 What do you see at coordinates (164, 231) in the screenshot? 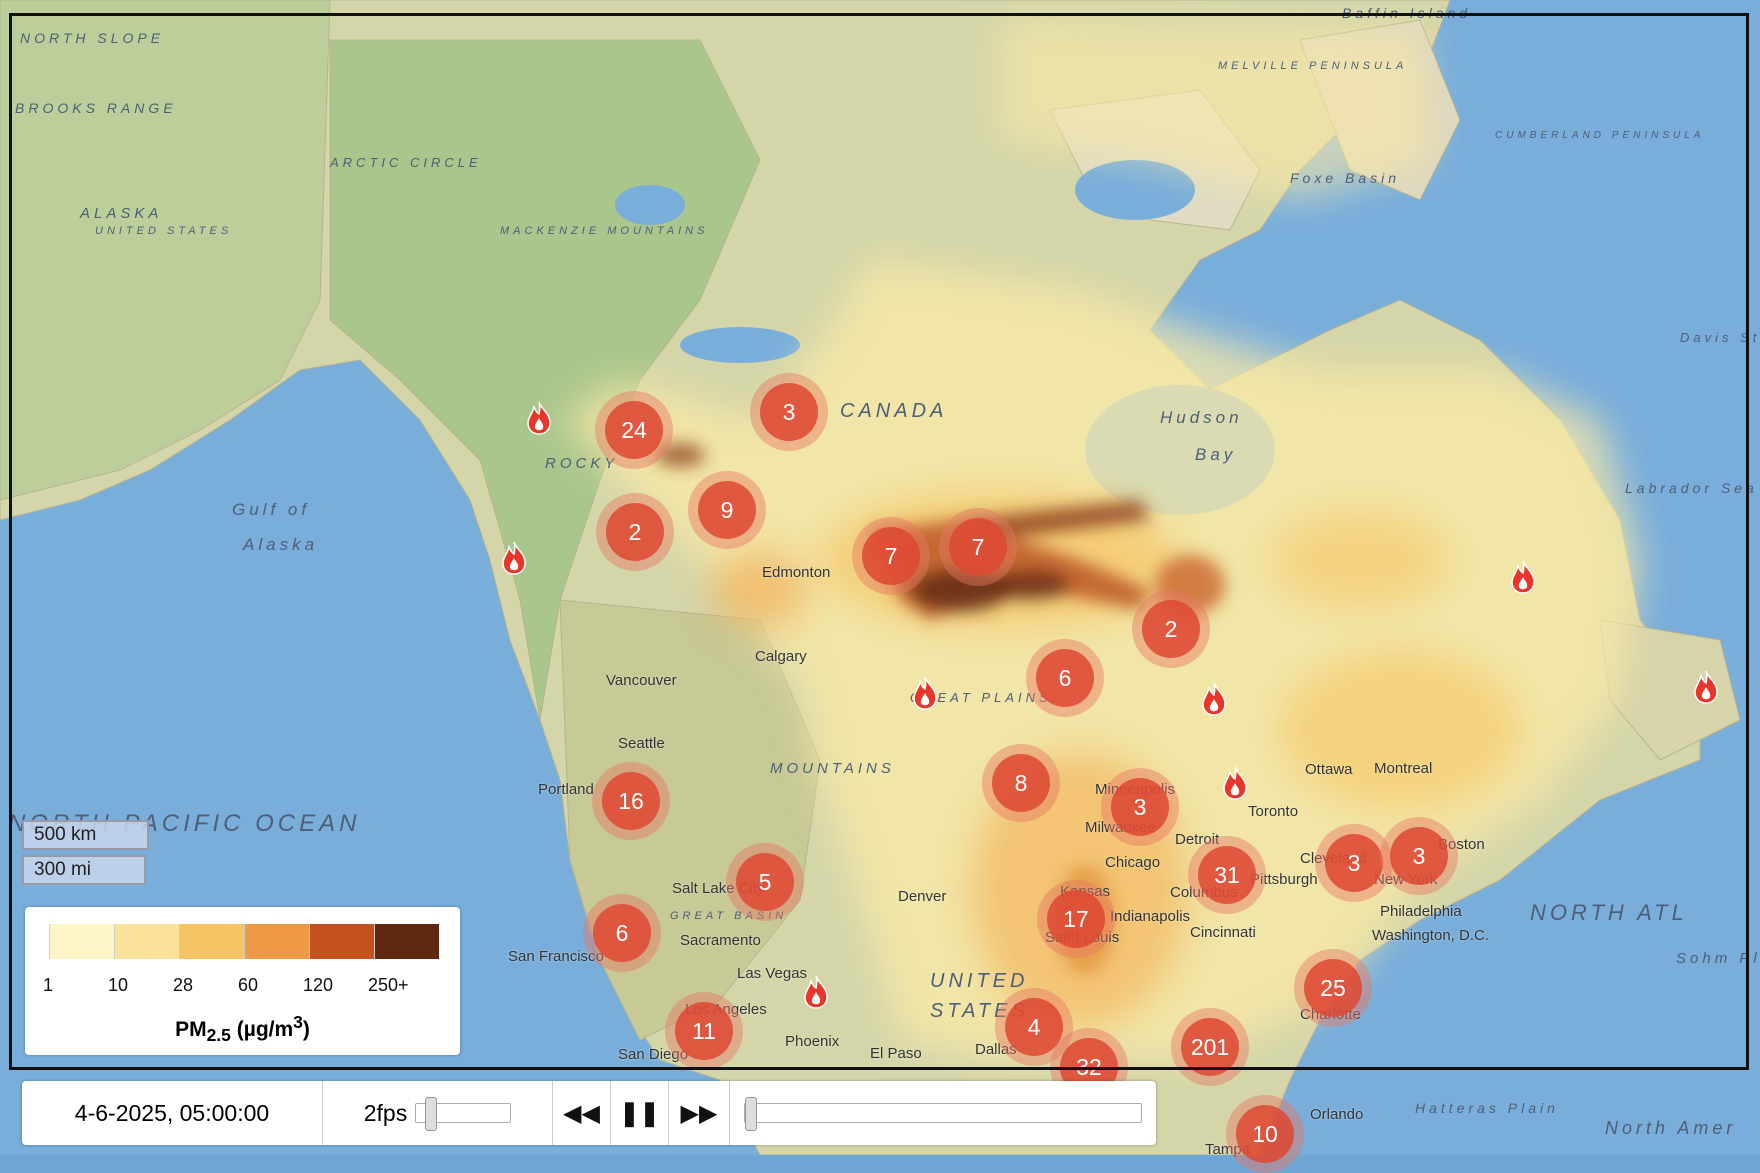
I see `region-label: UNITED STATES` at bounding box center [164, 231].